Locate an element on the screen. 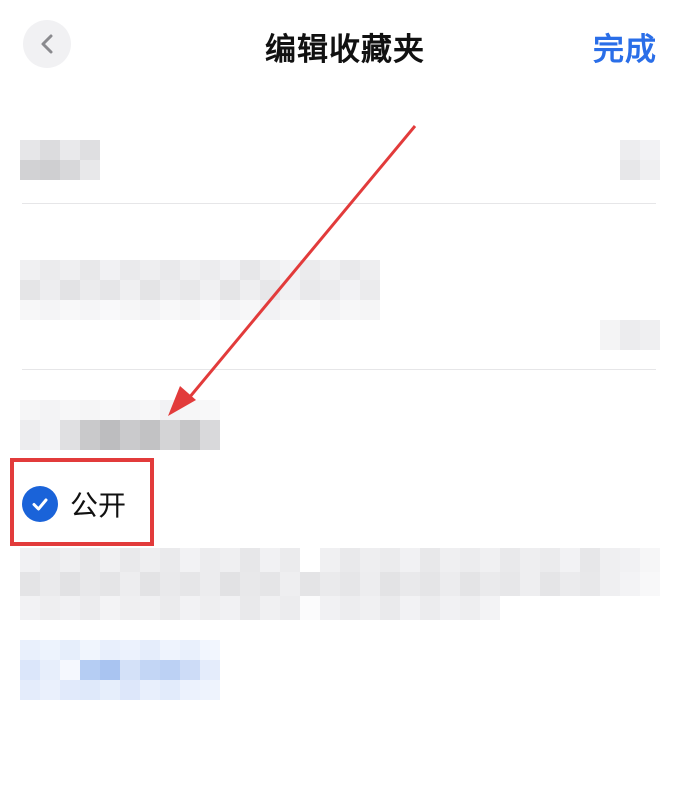 The image size is (690, 789). visibility-section-heading is located at coordinates (120, 425).